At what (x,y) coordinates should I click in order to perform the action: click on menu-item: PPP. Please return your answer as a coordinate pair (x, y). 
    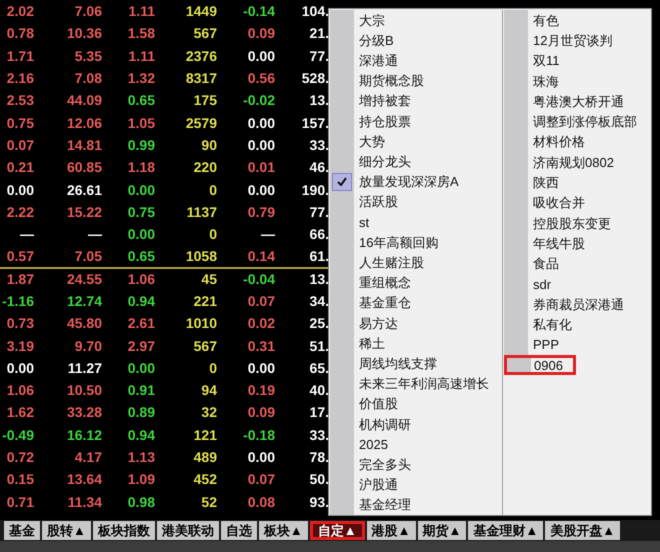
    Looking at the image, I should click on (577, 345).